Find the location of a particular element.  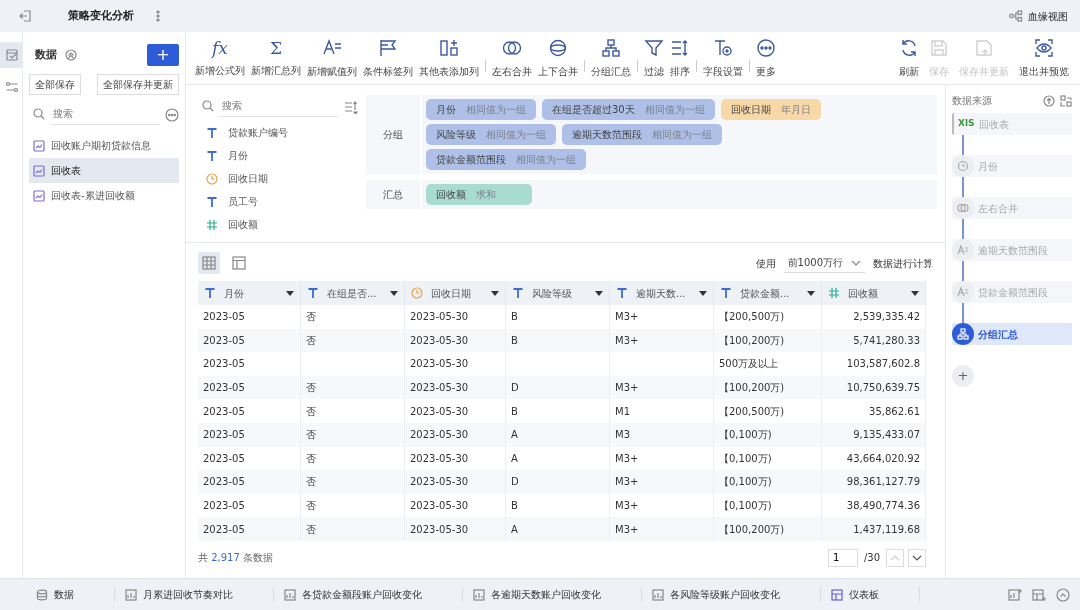

add-dashboard-button is located at coordinates (1039, 594).